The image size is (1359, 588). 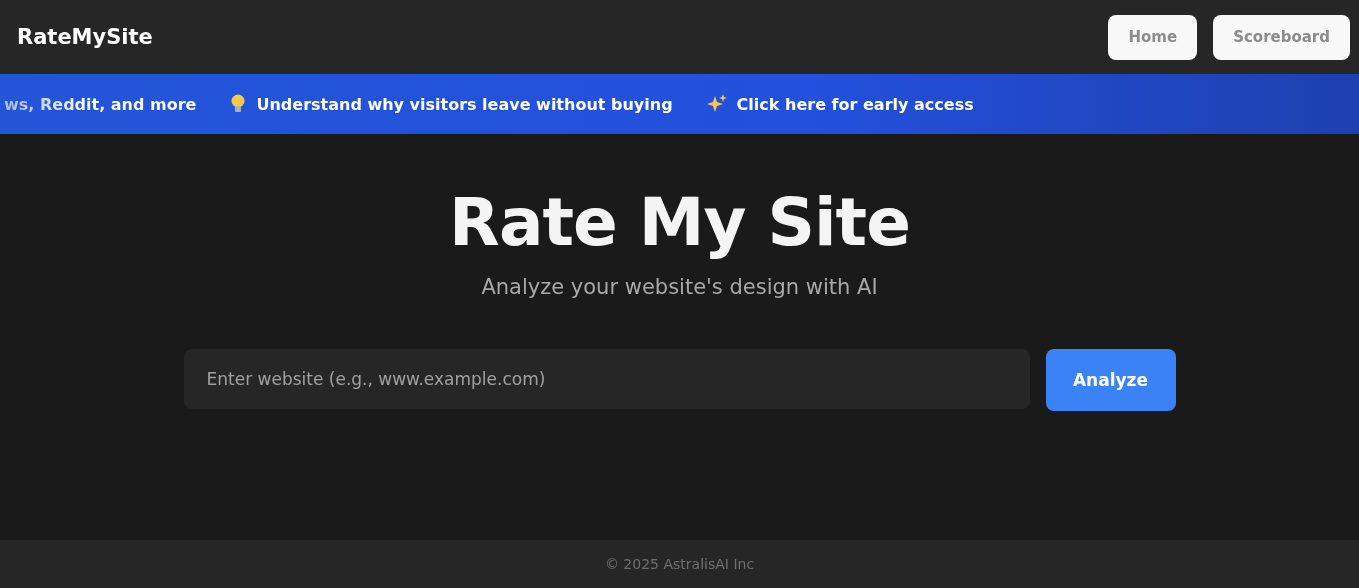 What do you see at coordinates (238, 104) in the screenshot?
I see `lightbulb-icon` at bounding box center [238, 104].